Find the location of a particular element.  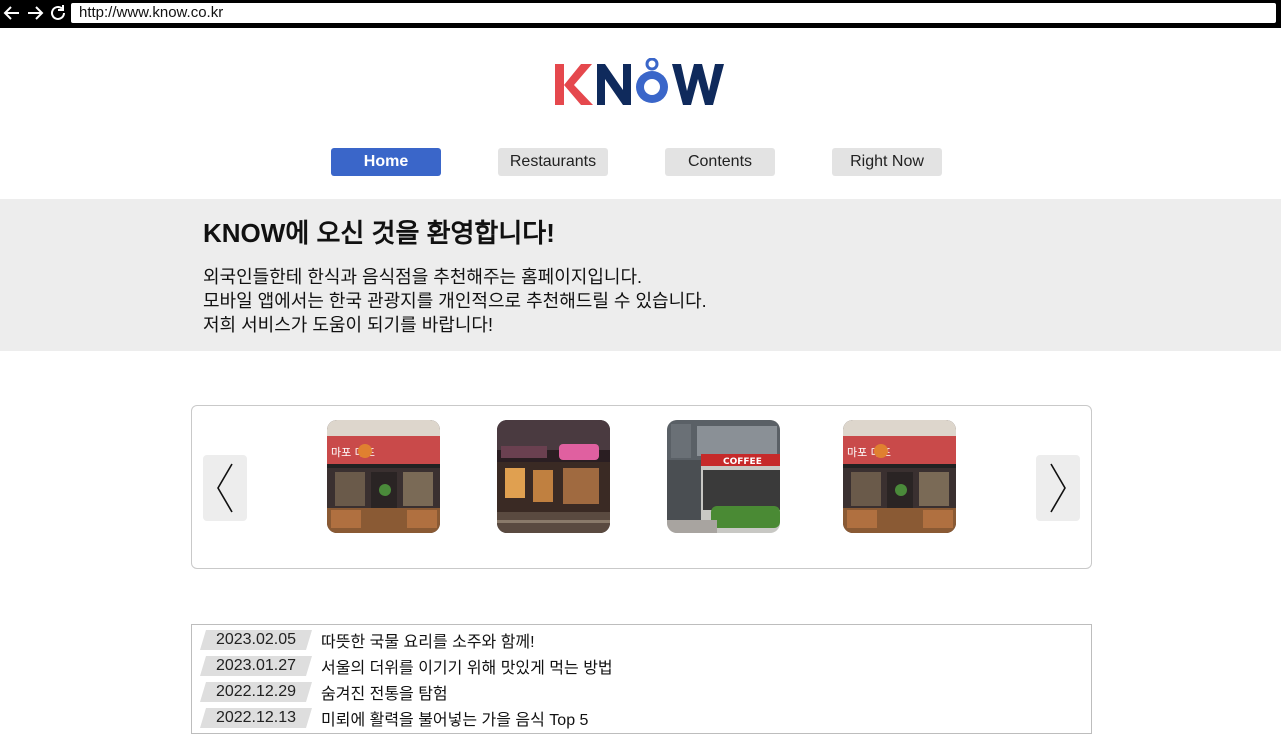

tab-home: Home is located at coordinates (386, 162).